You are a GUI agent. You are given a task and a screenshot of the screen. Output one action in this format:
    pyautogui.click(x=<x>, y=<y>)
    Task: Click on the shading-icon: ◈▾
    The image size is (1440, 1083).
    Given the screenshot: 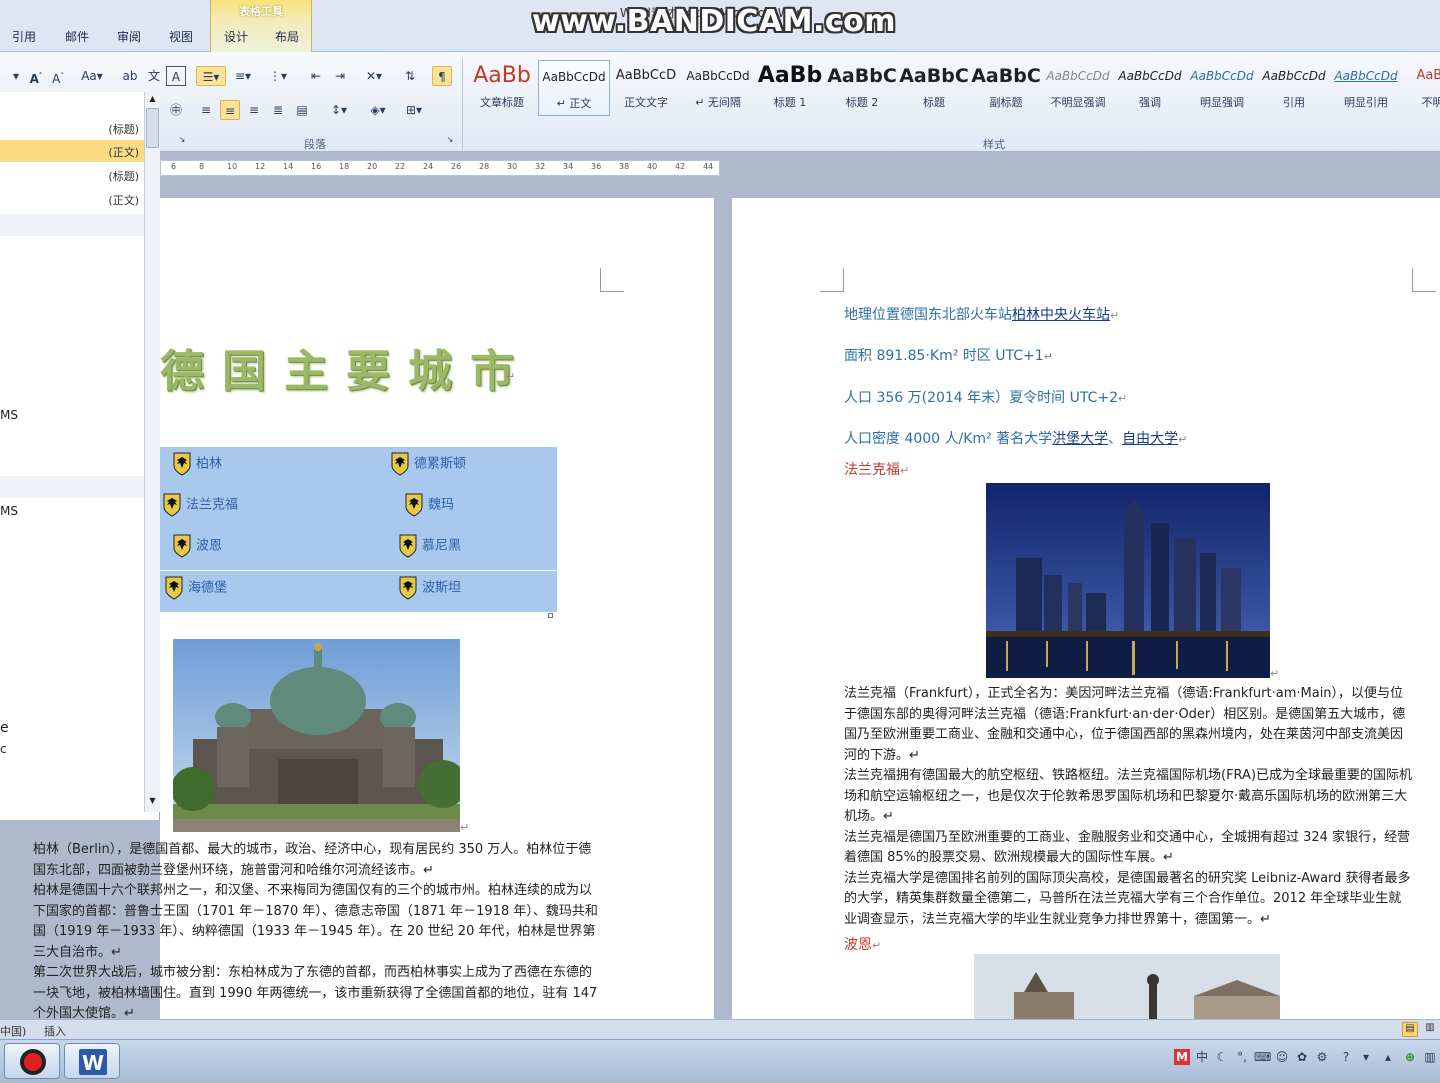 What is the action you would take?
    pyautogui.click(x=378, y=110)
    